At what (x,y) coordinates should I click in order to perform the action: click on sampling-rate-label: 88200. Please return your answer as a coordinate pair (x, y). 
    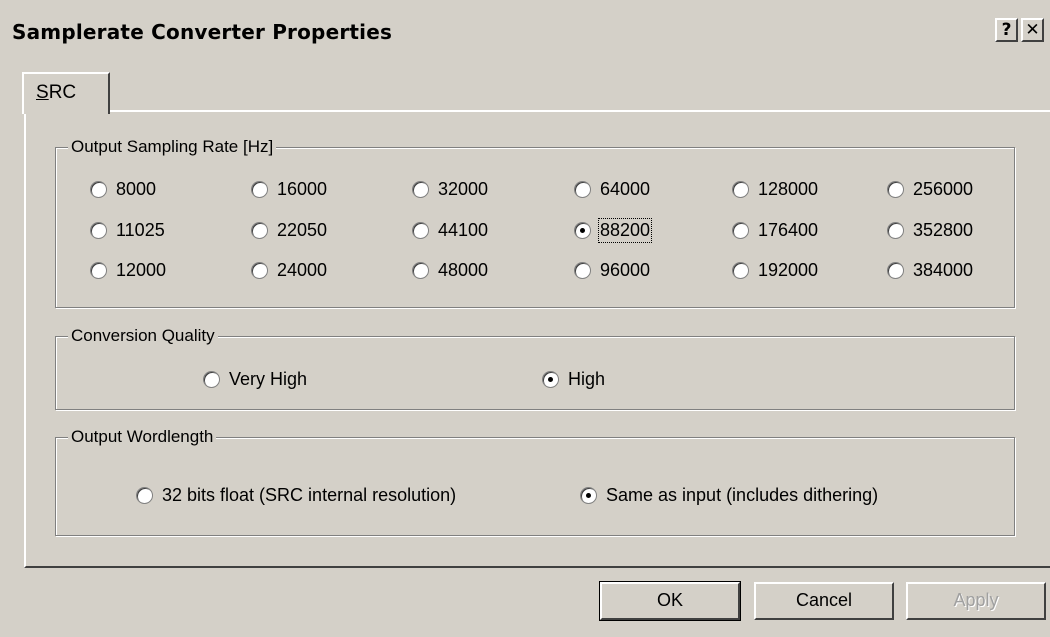
    Looking at the image, I should click on (625, 230).